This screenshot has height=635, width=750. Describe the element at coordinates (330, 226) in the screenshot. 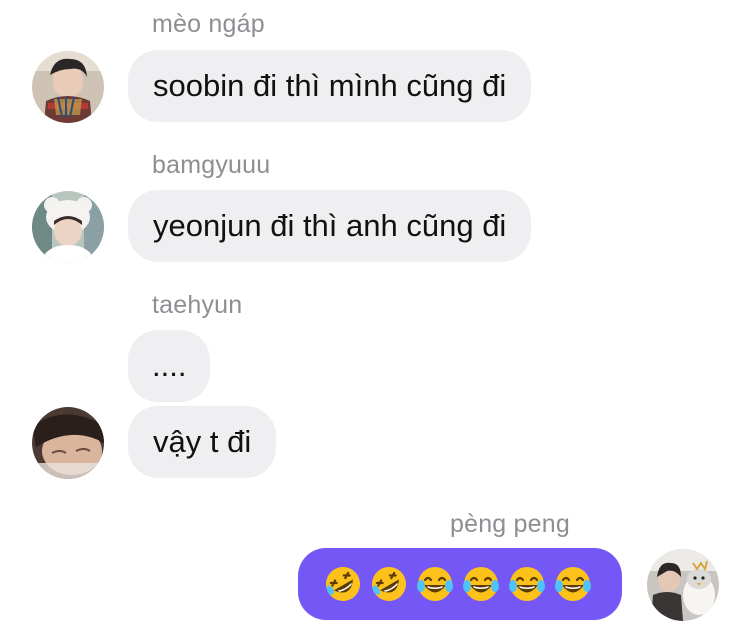

I see `message-bubble: yeonjun đi thì anh cũng đi` at that location.